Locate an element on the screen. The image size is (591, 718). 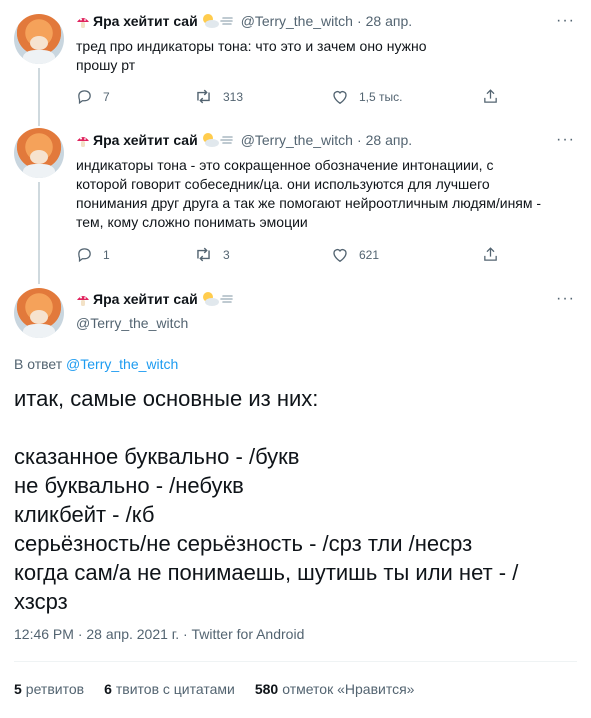
retweet-button: 313 is located at coordinates (218, 96).